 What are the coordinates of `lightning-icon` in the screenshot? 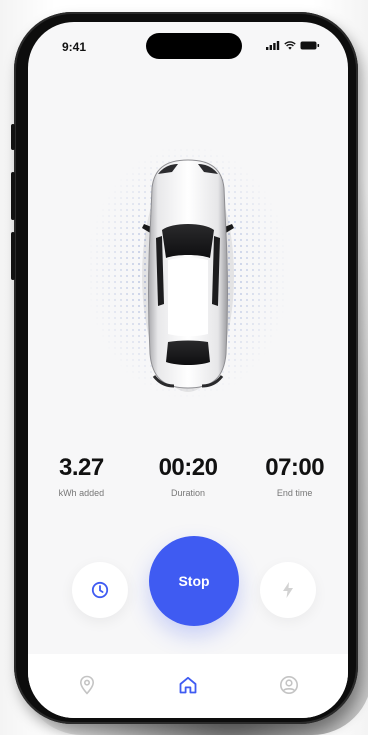 It's located at (288, 590).